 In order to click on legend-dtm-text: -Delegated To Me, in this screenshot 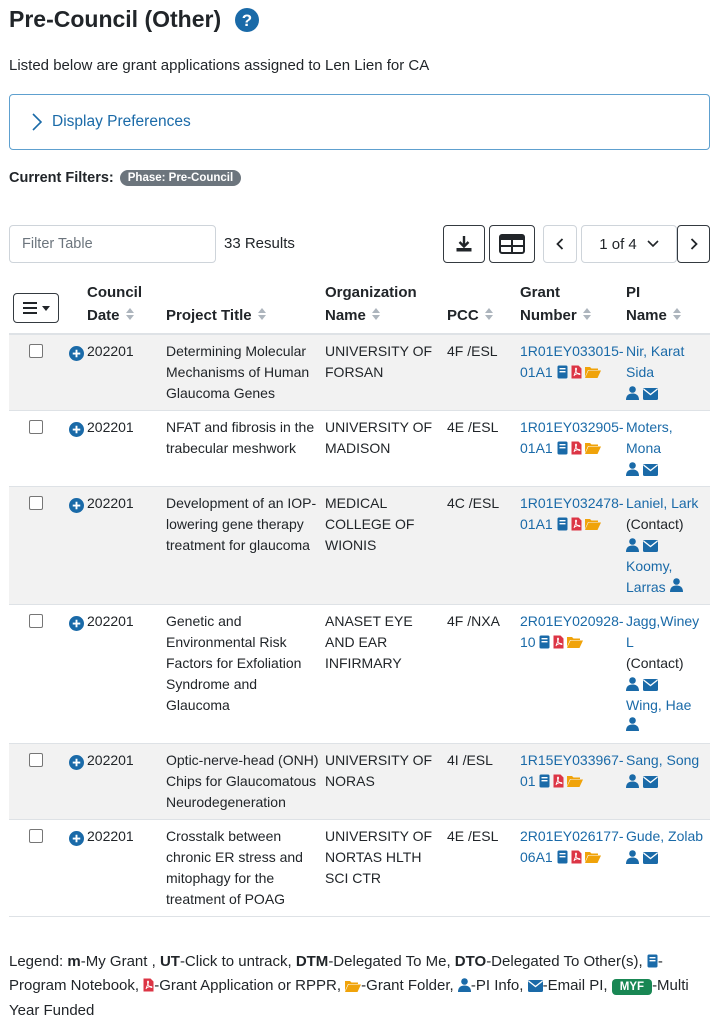, I will do `click(389, 961)`.